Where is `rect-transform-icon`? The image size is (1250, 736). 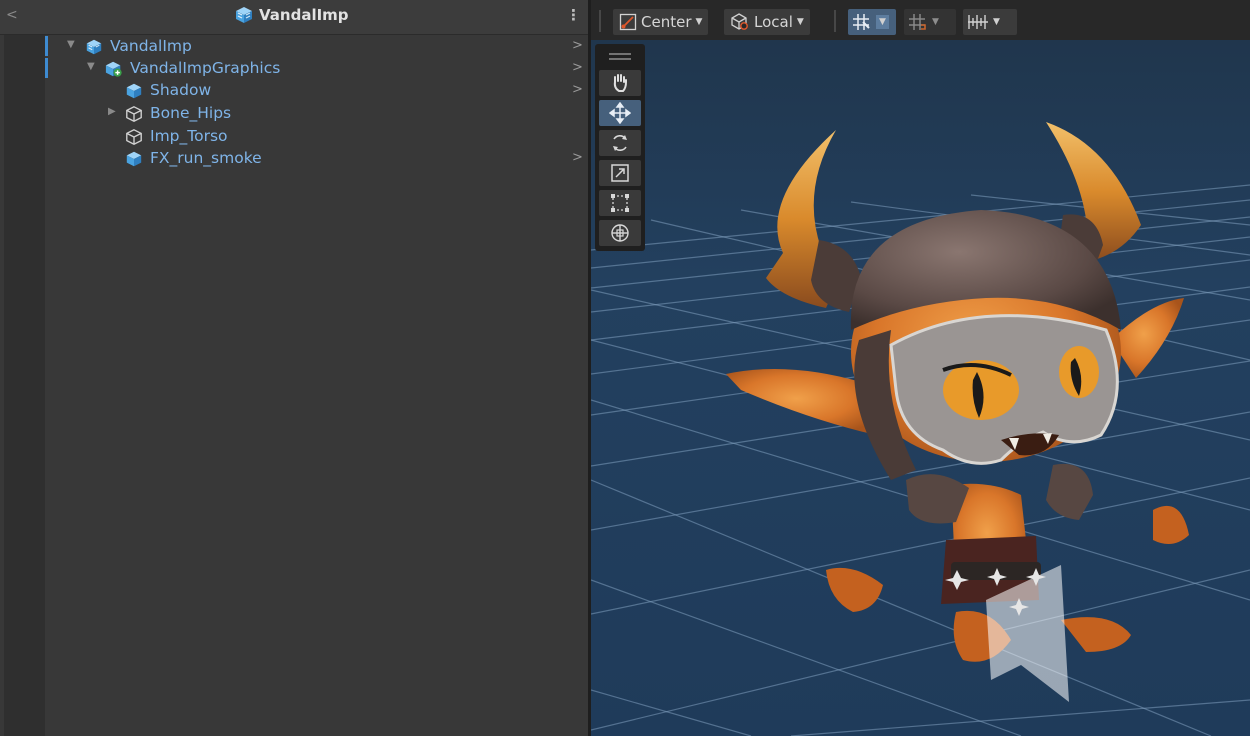
rect-transform-icon is located at coordinates (620, 203).